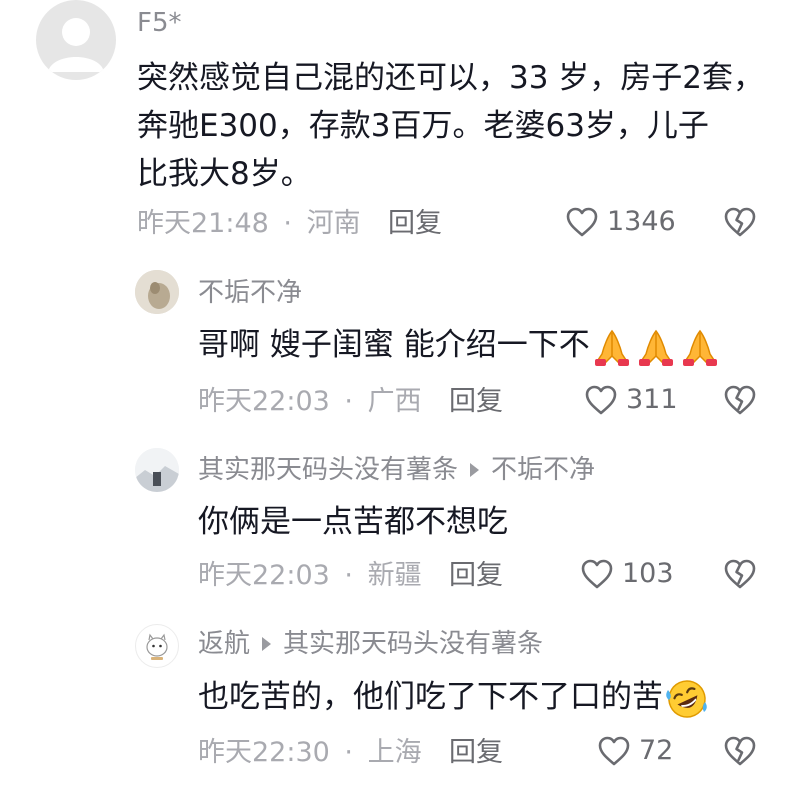 This screenshot has width=800, height=787. What do you see at coordinates (76, 45) in the screenshot?
I see `default-avatar-icon` at bounding box center [76, 45].